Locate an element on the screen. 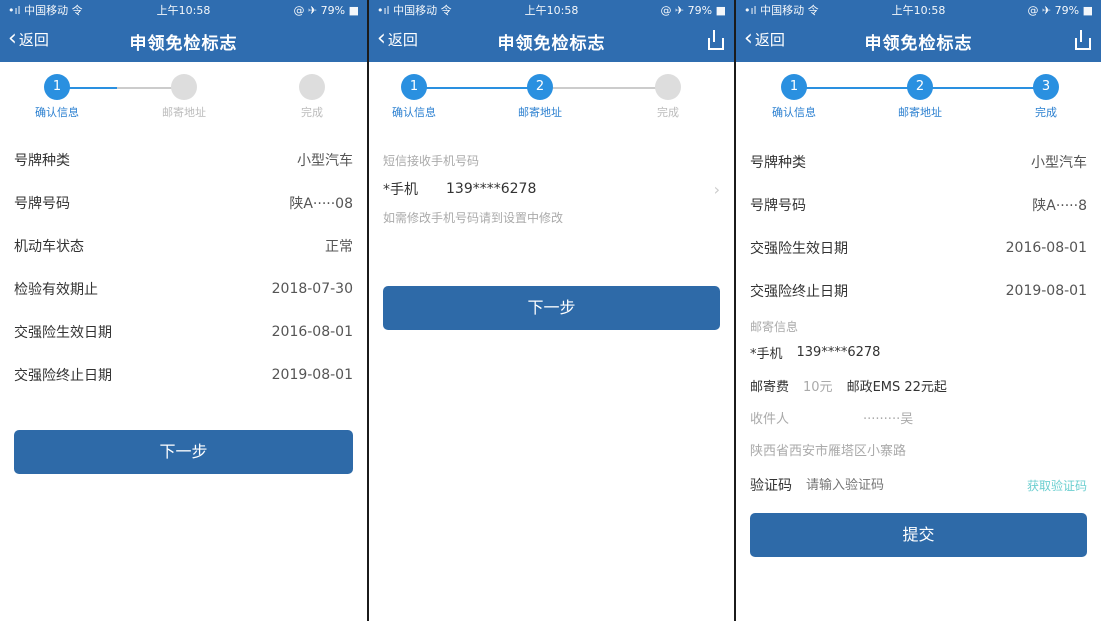  fee-row: 邮寄费 10元 邮政EMS 22元起 is located at coordinates (918, 385).